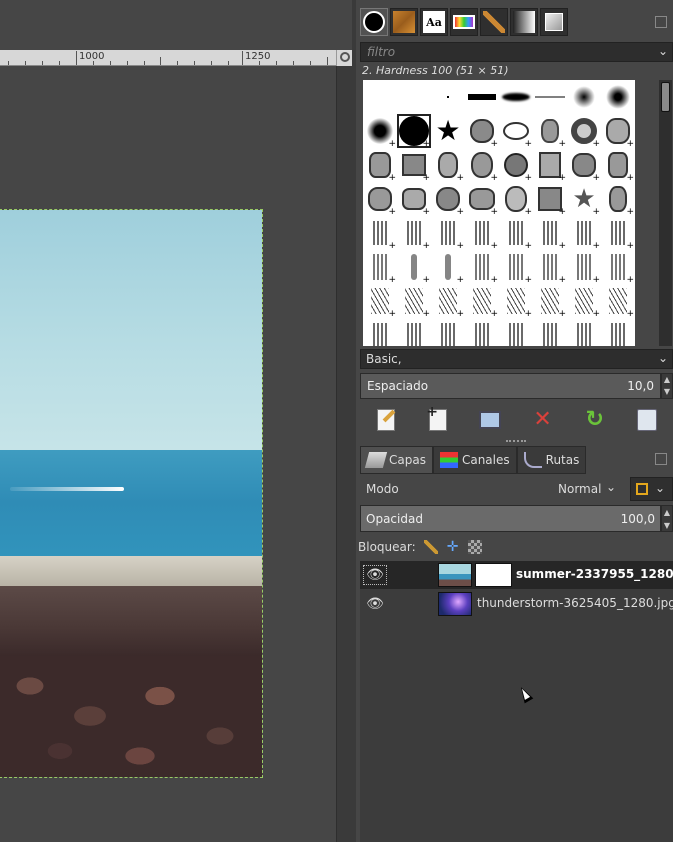 This screenshot has width=673, height=842. I want to click on brush-grass-6: +, so click(550, 233).